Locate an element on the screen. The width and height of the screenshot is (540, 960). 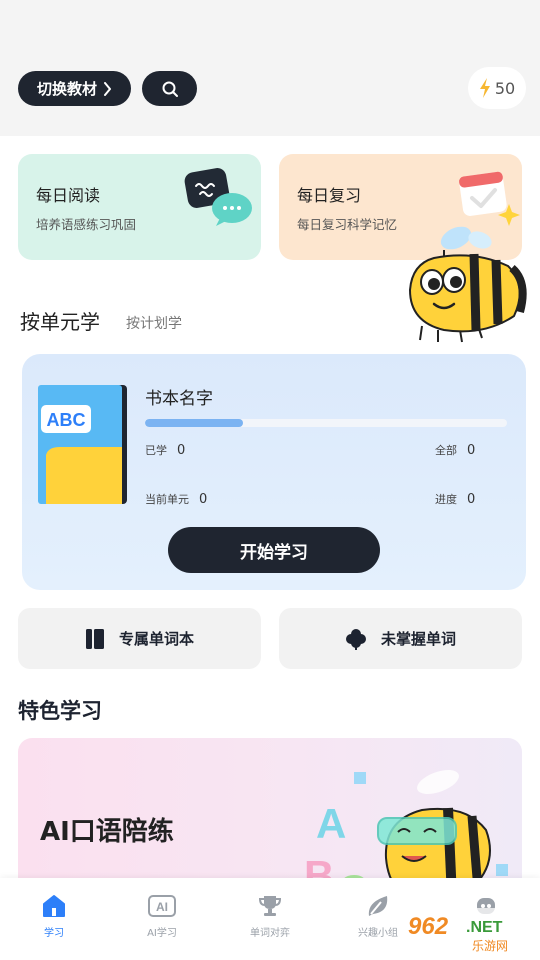
stat-learned-value: 0 is located at coordinates (181, 450).